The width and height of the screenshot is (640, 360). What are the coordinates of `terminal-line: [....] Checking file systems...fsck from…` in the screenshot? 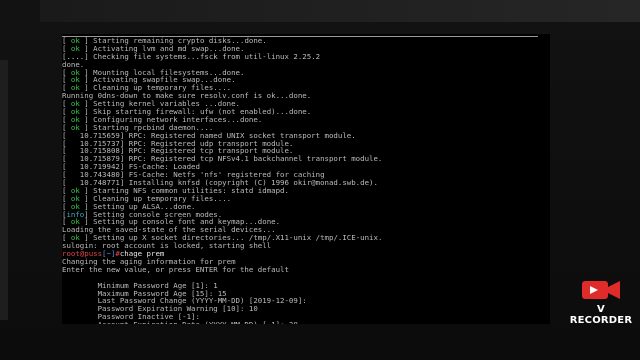 It's located at (222, 56).